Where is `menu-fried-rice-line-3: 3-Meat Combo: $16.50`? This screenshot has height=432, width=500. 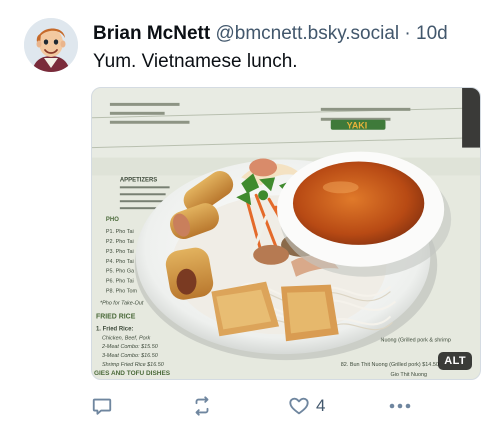 menu-fried-rice-line-3: 3-Meat Combo: $16.50 is located at coordinates (130, 356).